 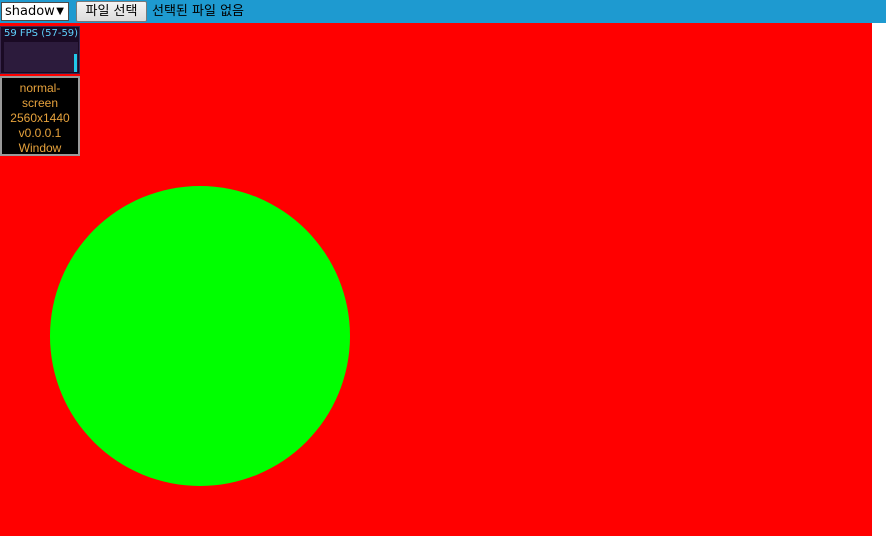 What do you see at coordinates (41, 33) in the screenshot?
I see `fps-readout: 59 FPS (57-59)` at bounding box center [41, 33].